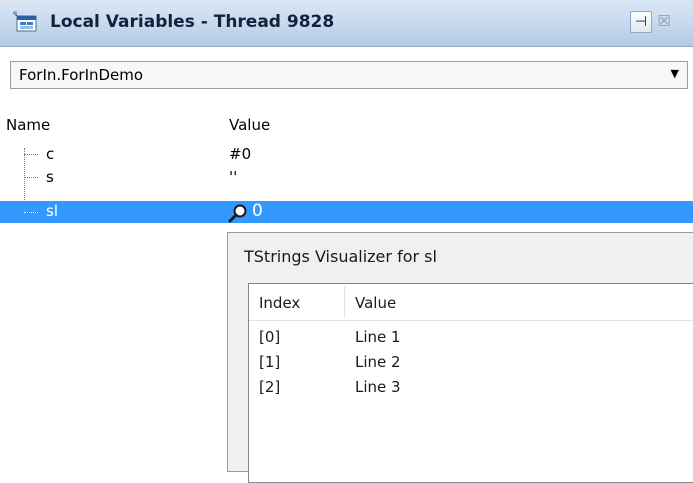 Image resolution: width=693 pixels, height=483 pixels. I want to click on chevron-down-icon: ▼, so click(675, 73).